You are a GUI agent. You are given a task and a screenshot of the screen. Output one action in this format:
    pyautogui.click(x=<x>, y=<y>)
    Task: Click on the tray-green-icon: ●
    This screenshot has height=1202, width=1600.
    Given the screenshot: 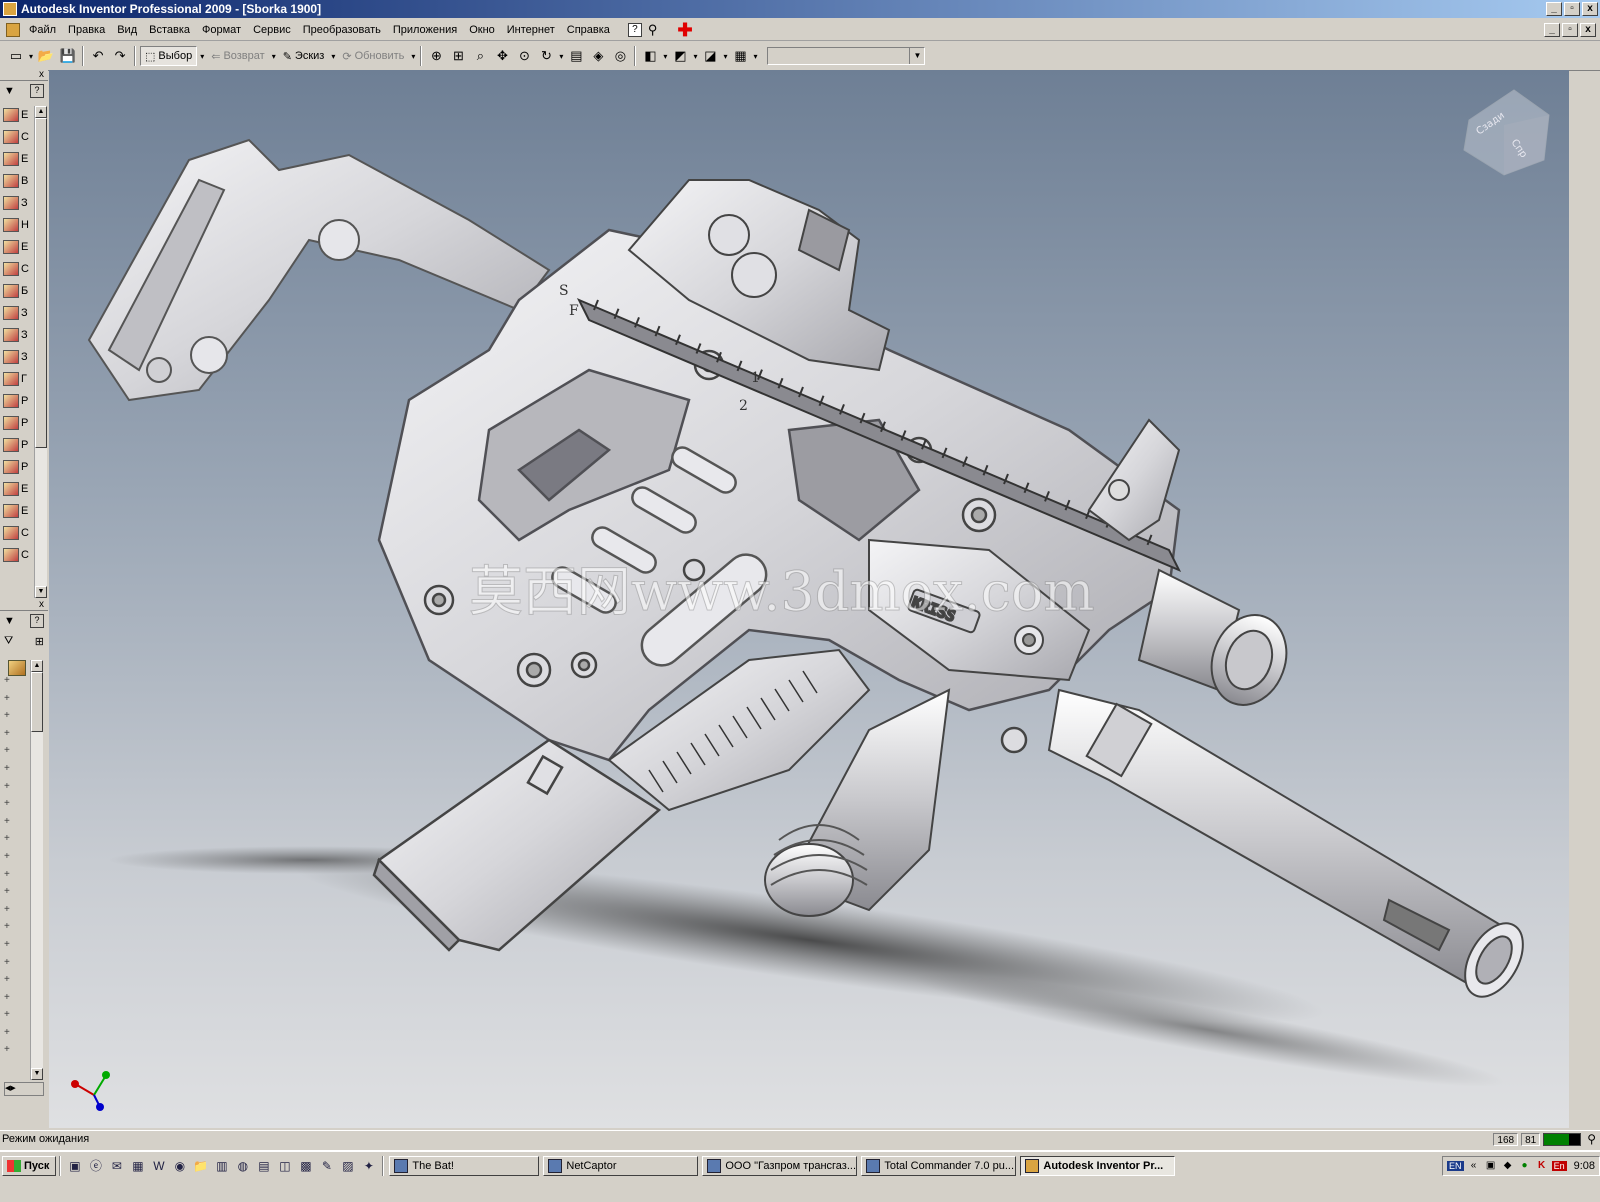 What is the action you would take?
    pyautogui.click(x=1525, y=1166)
    